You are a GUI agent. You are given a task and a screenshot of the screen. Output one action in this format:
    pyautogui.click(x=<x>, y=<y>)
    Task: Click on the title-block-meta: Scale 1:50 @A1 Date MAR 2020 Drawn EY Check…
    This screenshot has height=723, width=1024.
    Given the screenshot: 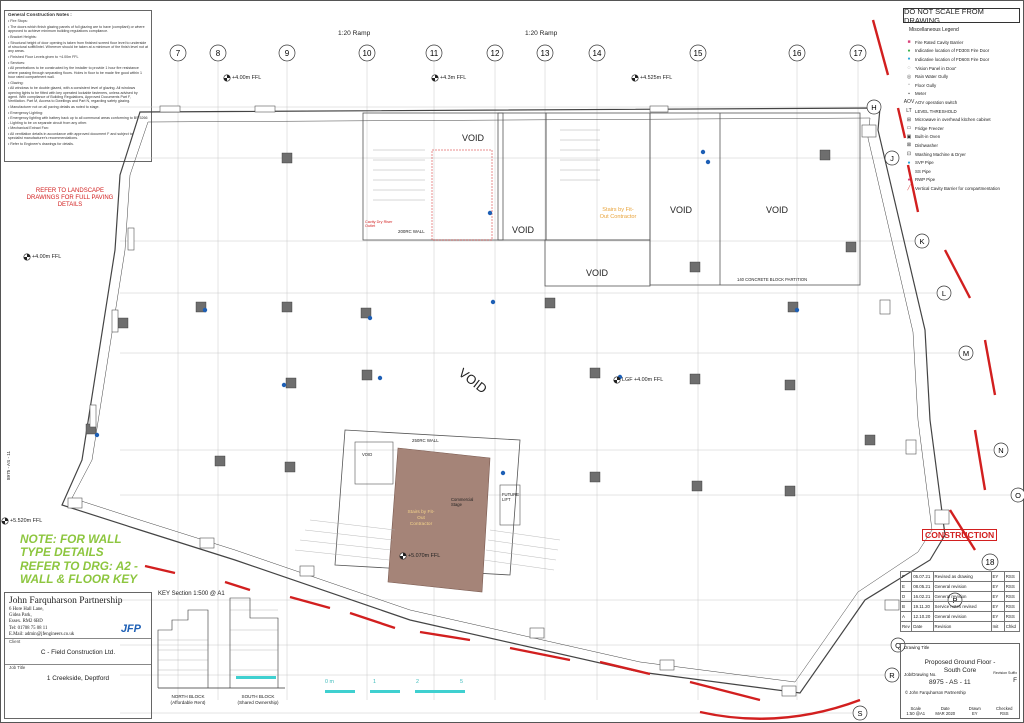 What is the action you would take?
    pyautogui.click(x=960, y=711)
    